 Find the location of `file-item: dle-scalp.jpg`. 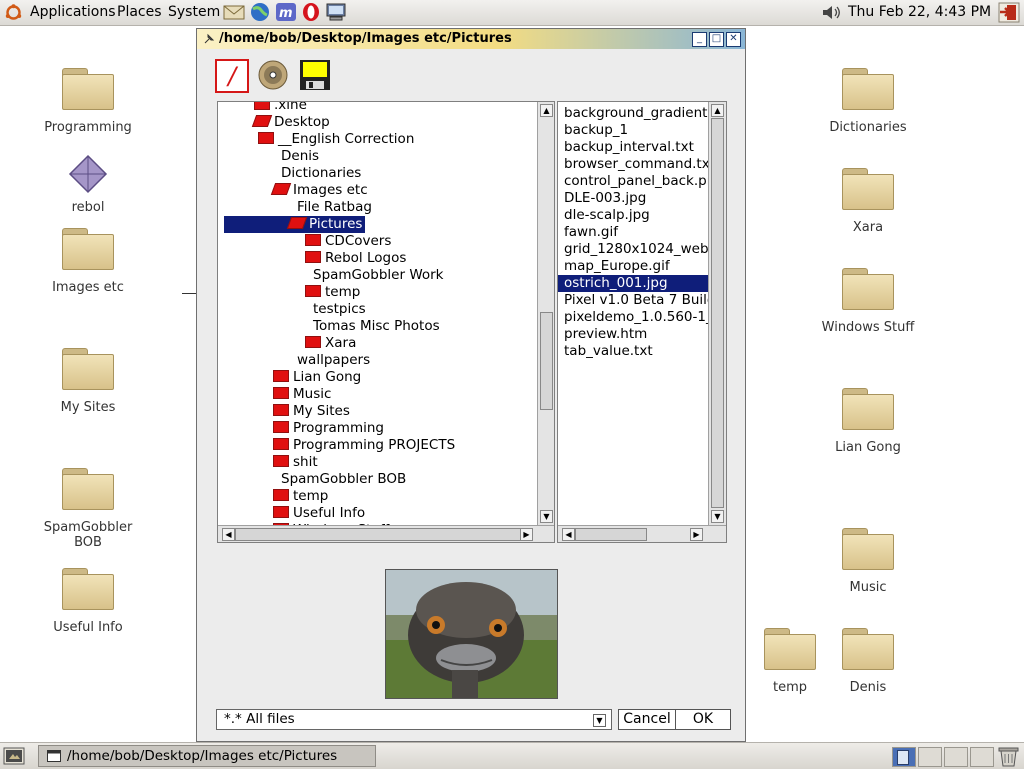

file-item: dle-scalp.jpg is located at coordinates (636, 215).